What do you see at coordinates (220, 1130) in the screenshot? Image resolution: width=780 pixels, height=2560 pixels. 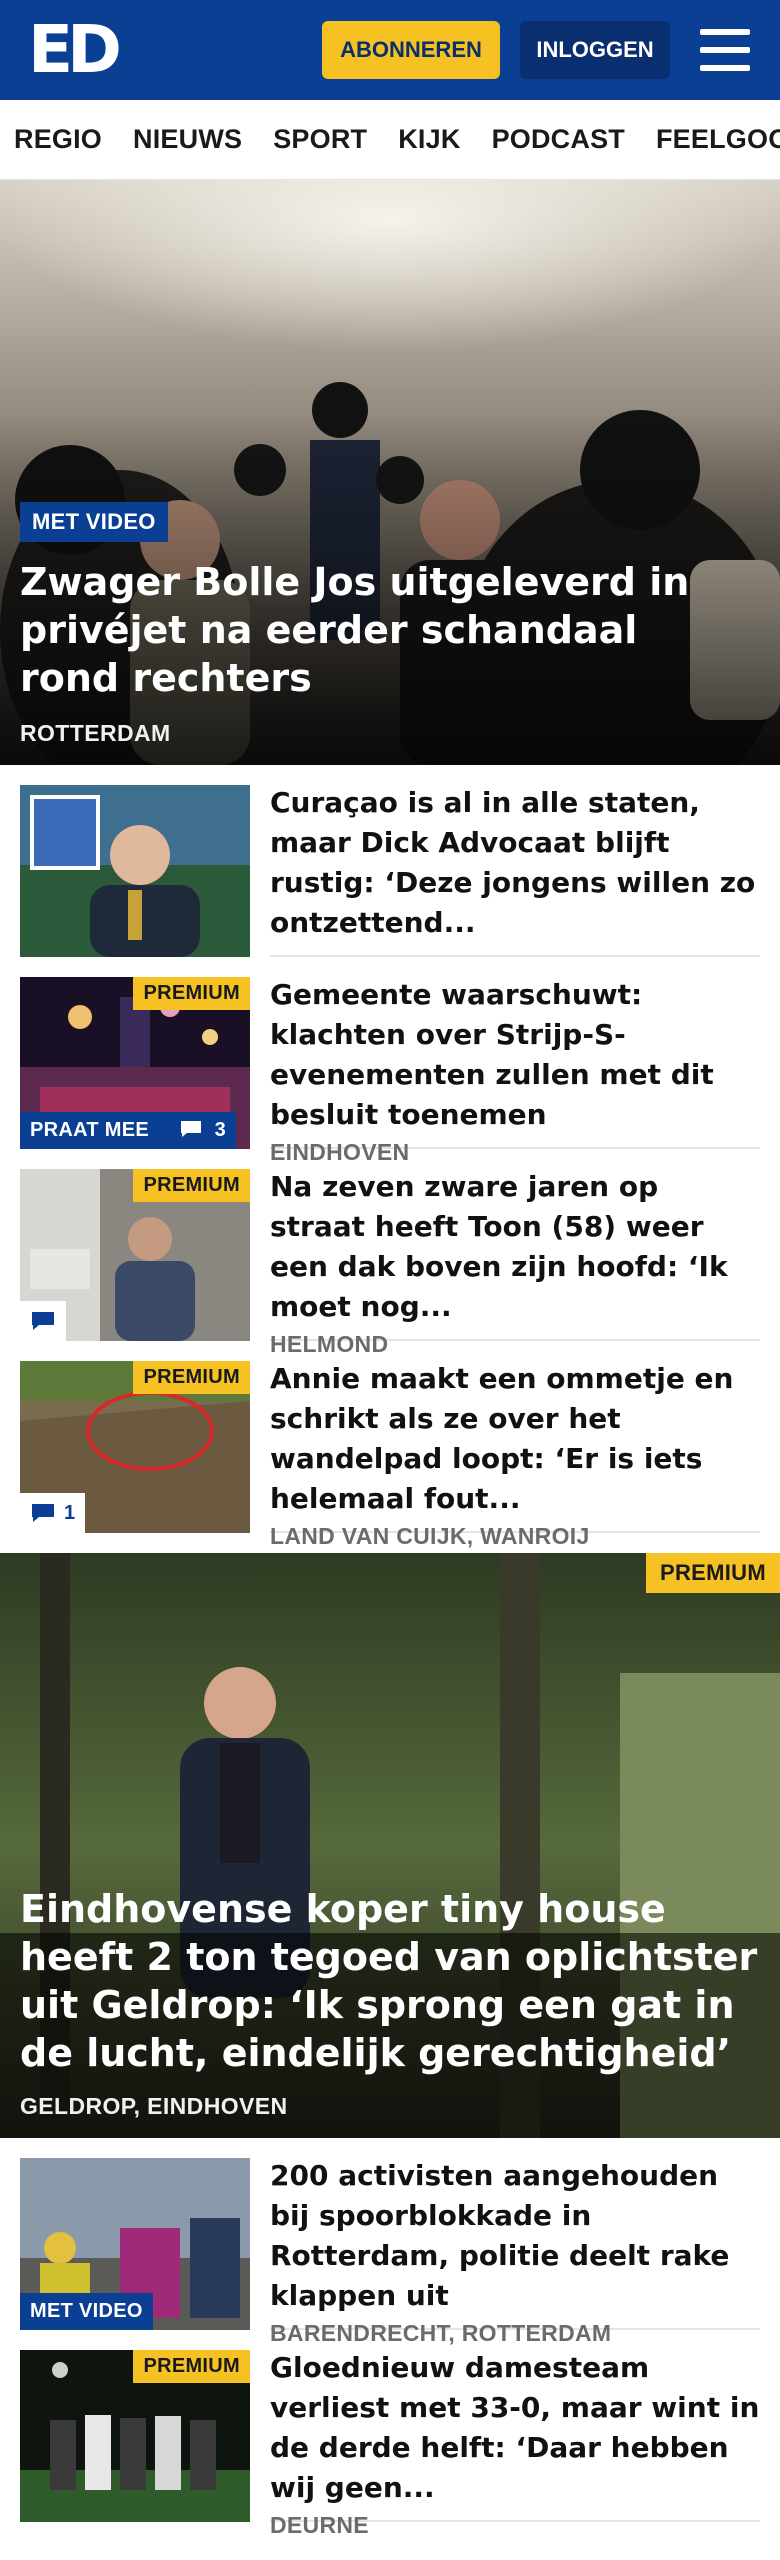 I see `comment-count: 3` at bounding box center [220, 1130].